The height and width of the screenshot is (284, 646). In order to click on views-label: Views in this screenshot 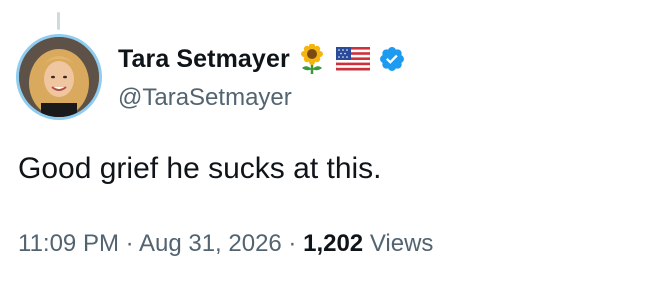, I will do `click(398, 243)`.